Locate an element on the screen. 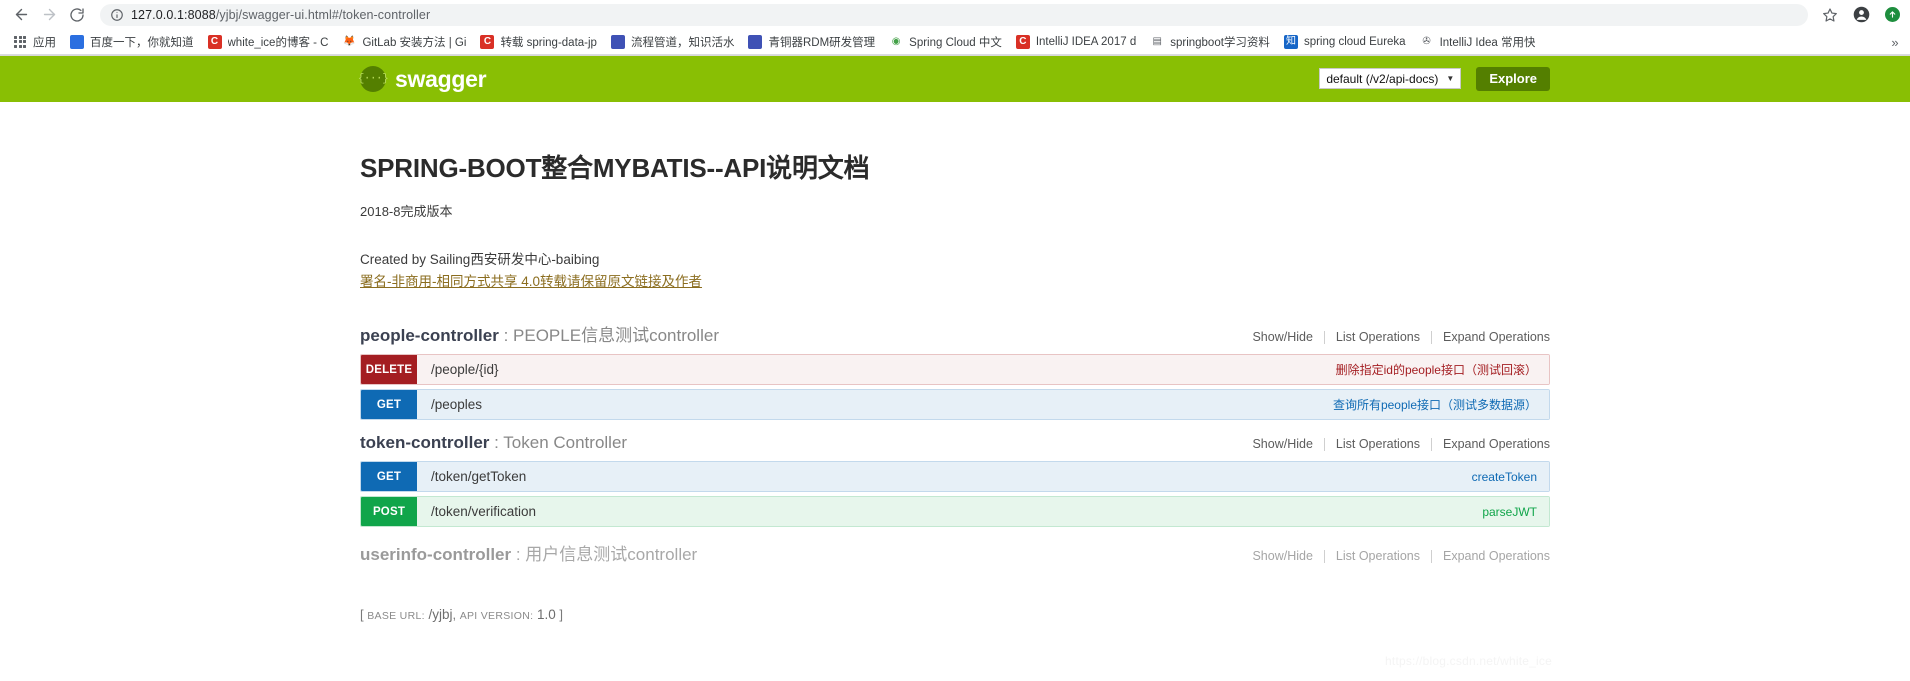  bookmark-baidu: 百度一下，你就知道 is located at coordinates (132, 42).